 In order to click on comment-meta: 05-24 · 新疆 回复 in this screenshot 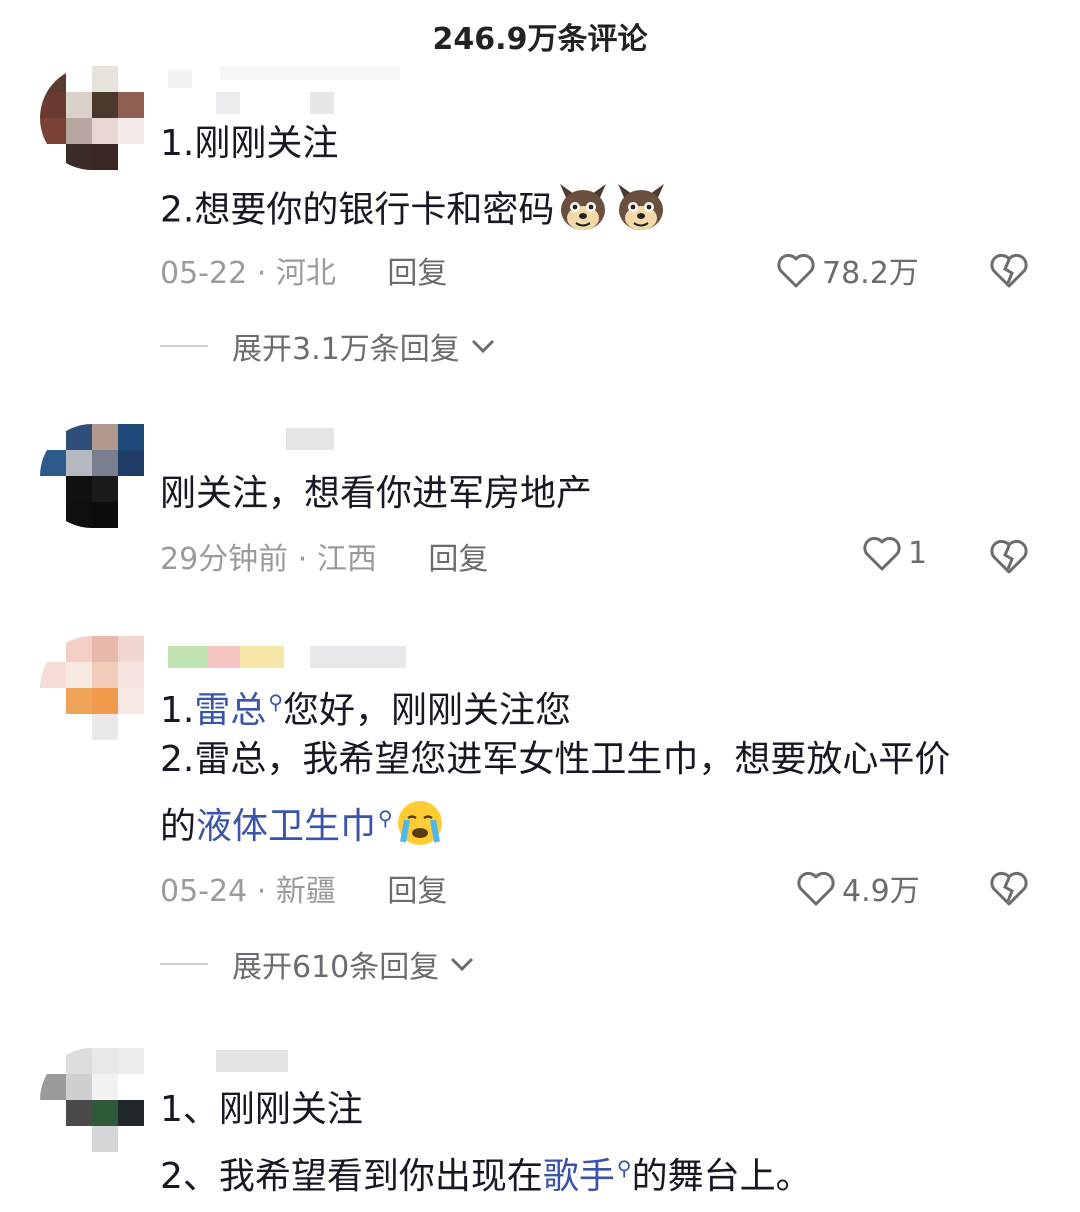, I will do `click(303, 888)`.